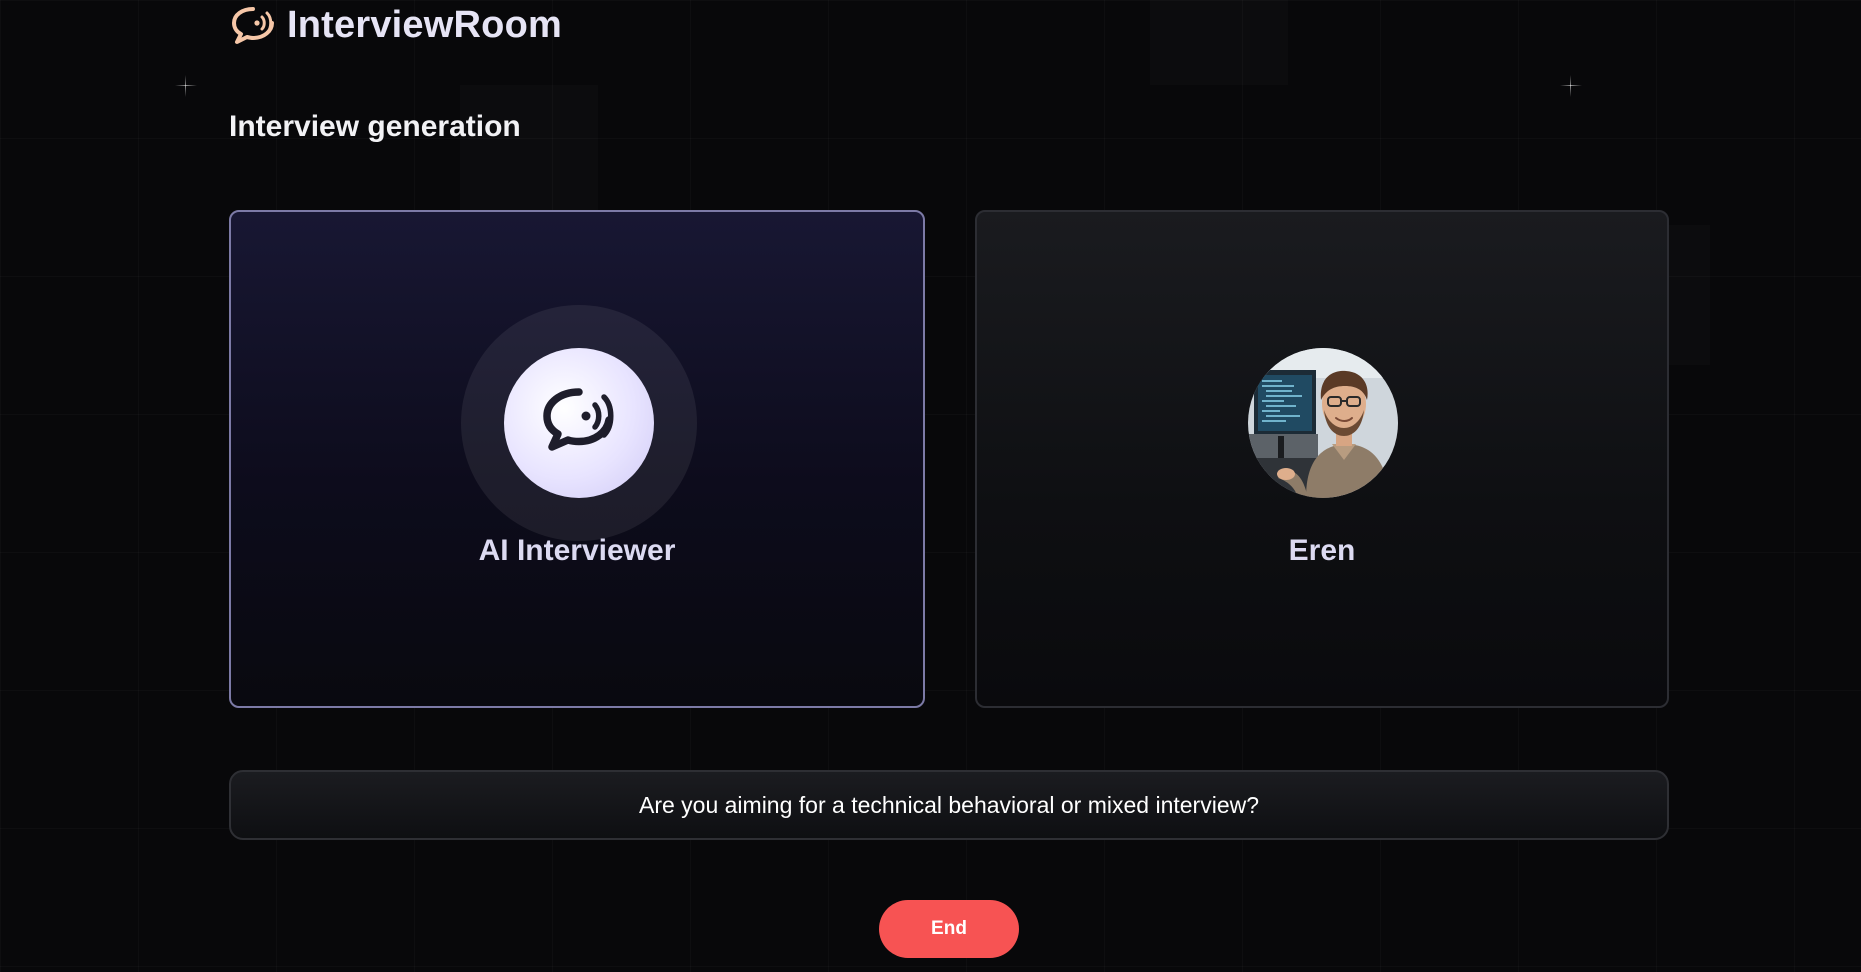 This screenshot has height=972, width=1861. What do you see at coordinates (375, 126) in the screenshot?
I see `page-title: Interview generation` at bounding box center [375, 126].